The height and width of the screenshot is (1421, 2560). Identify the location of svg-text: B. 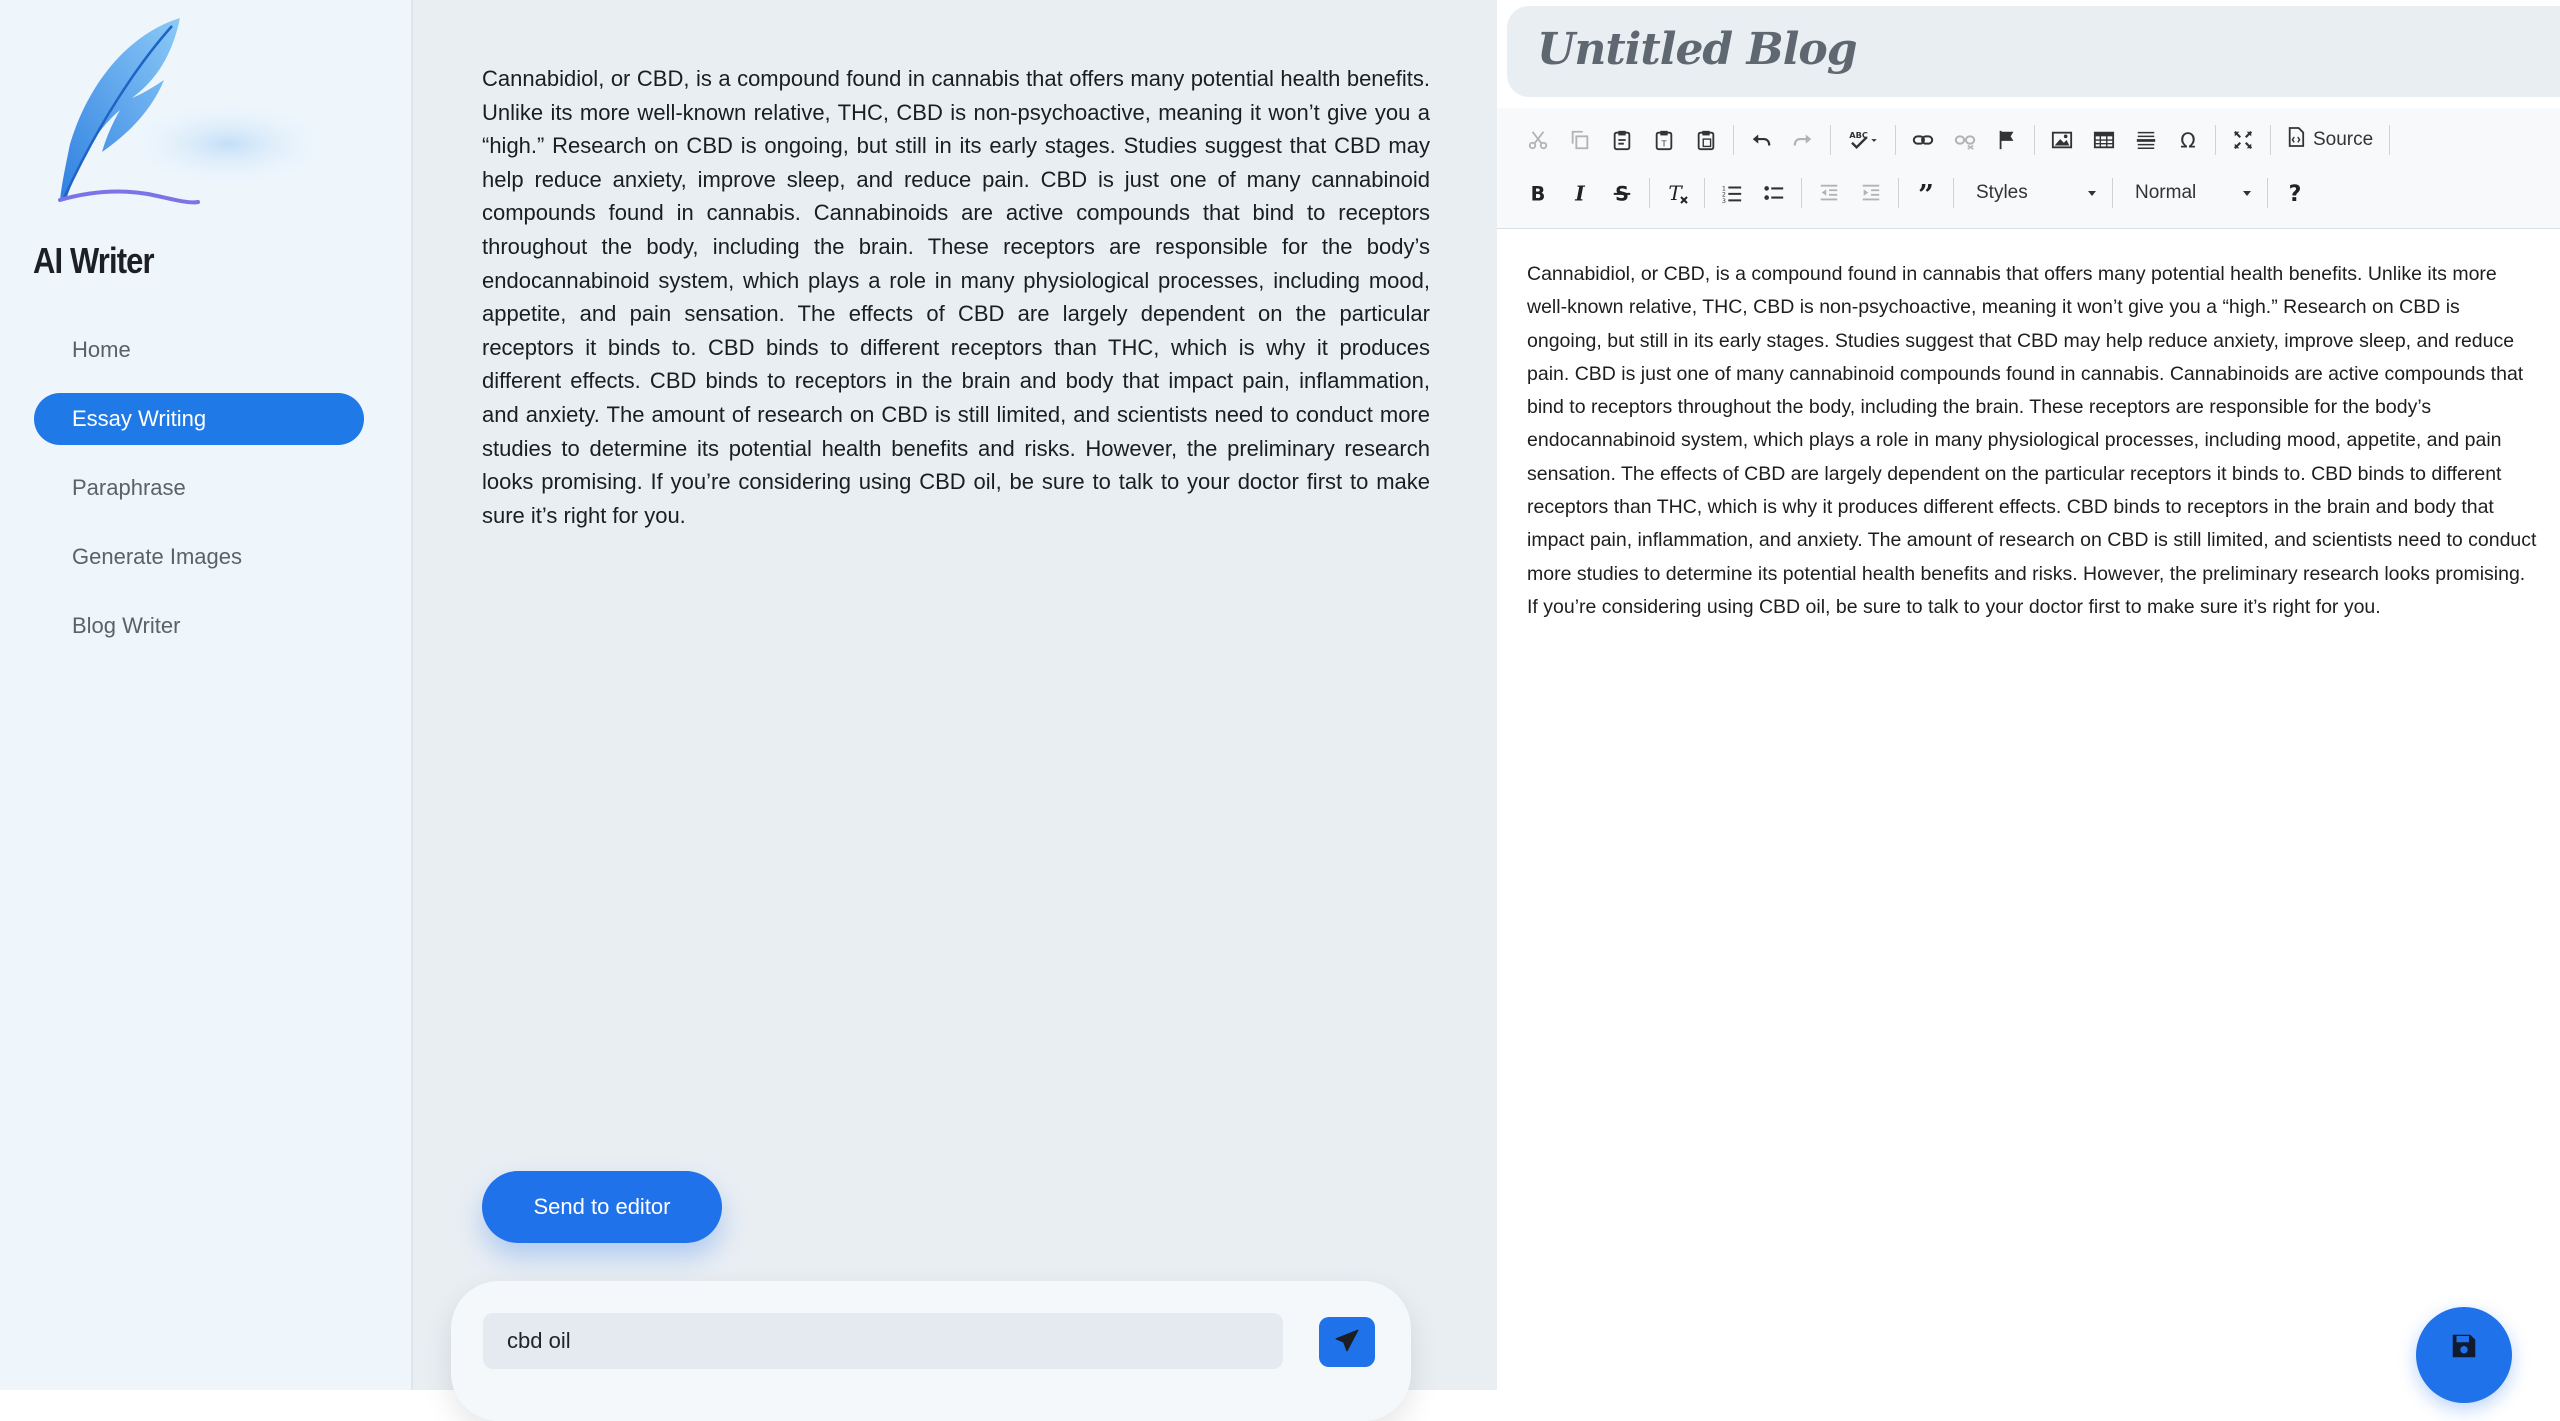
(1538, 193).